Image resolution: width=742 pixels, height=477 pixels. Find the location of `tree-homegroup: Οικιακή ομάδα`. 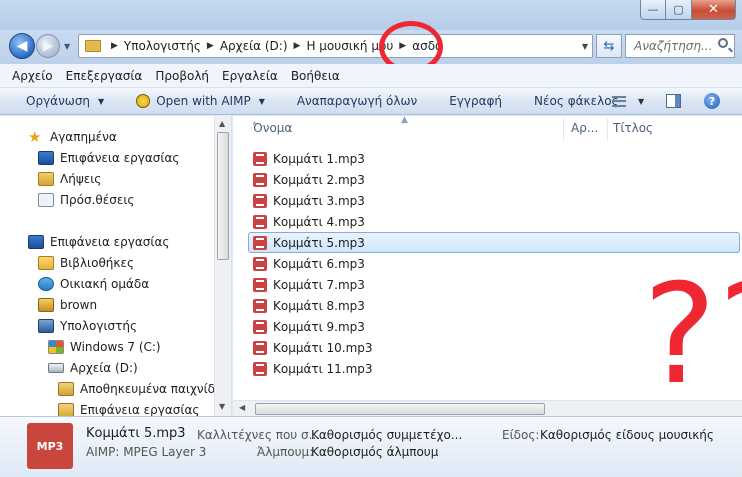

tree-homegroup: Οικιακή ομάδα is located at coordinates (93, 284).